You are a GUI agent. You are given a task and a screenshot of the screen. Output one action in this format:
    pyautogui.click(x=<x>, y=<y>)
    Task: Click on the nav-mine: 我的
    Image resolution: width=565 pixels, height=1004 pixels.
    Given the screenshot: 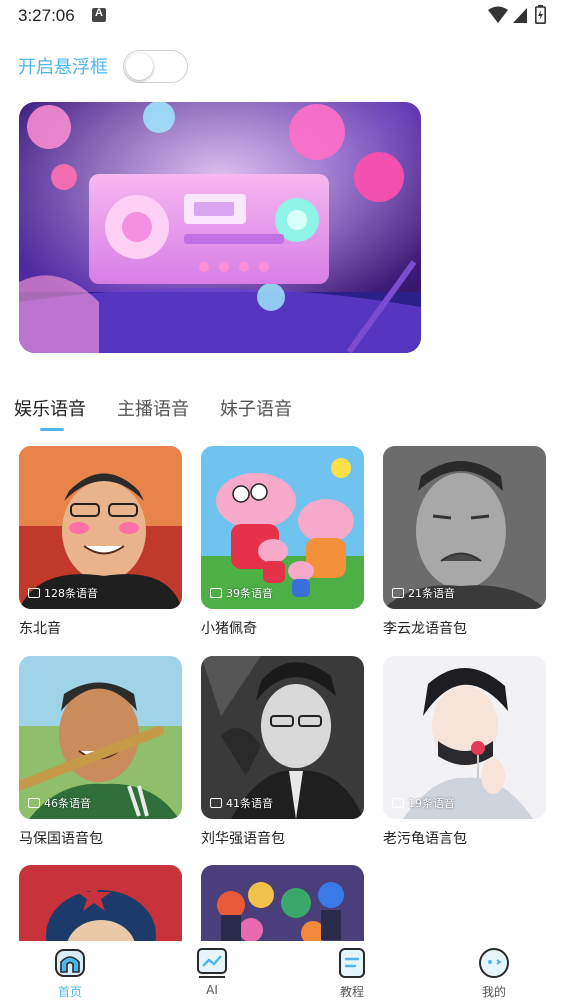 What is the action you would take?
    pyautogui.click(x=494, y=973)
    